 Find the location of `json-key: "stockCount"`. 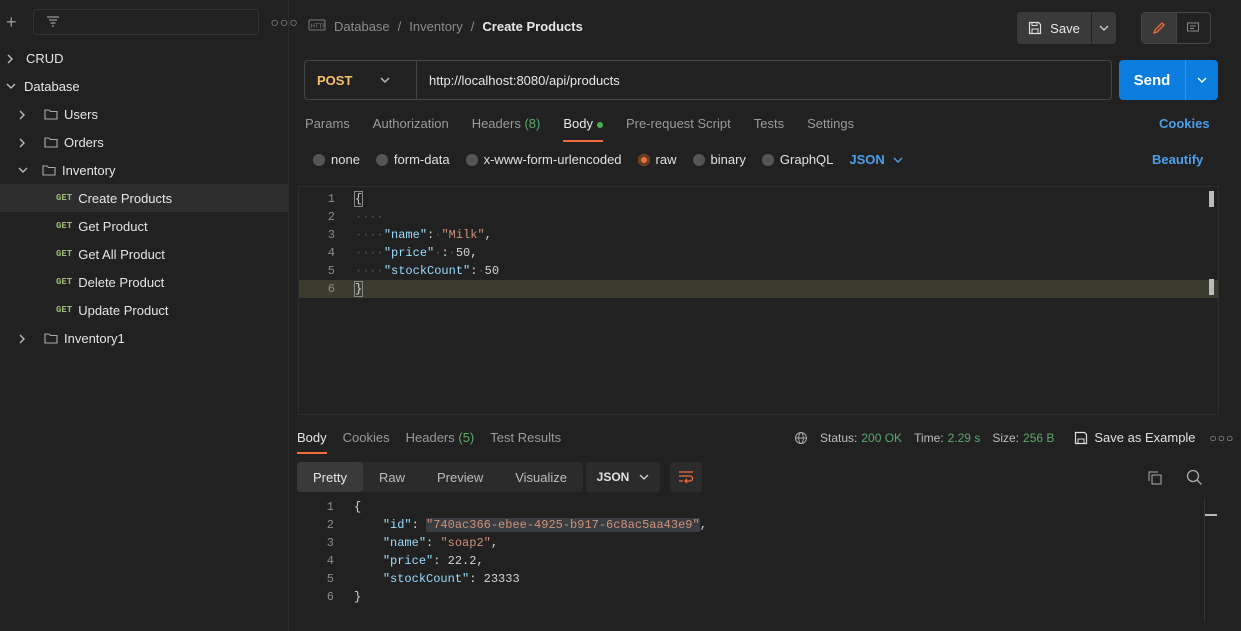

json-key: "stockCount" is located at coordinates (427, 271).